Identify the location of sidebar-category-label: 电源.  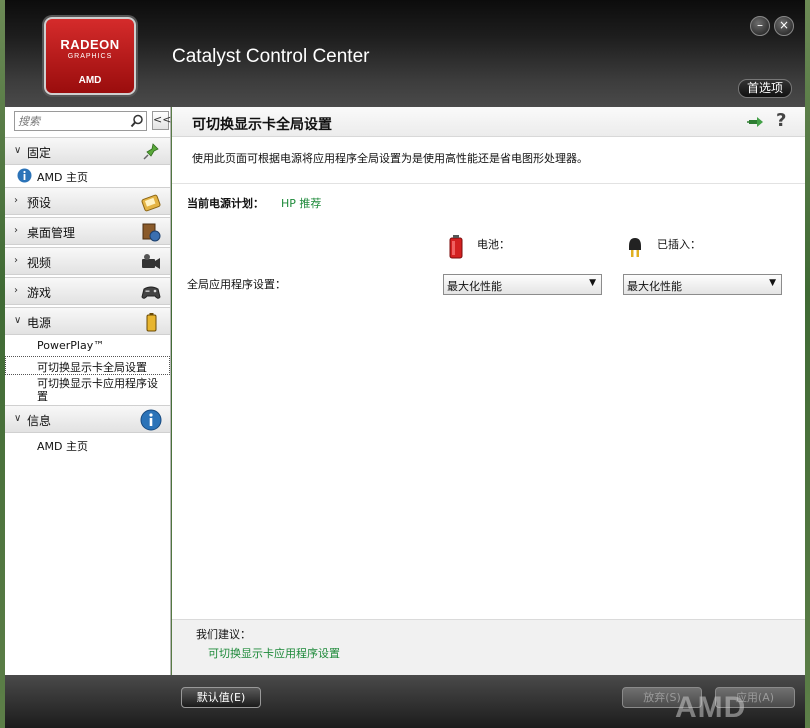
(39, 323).